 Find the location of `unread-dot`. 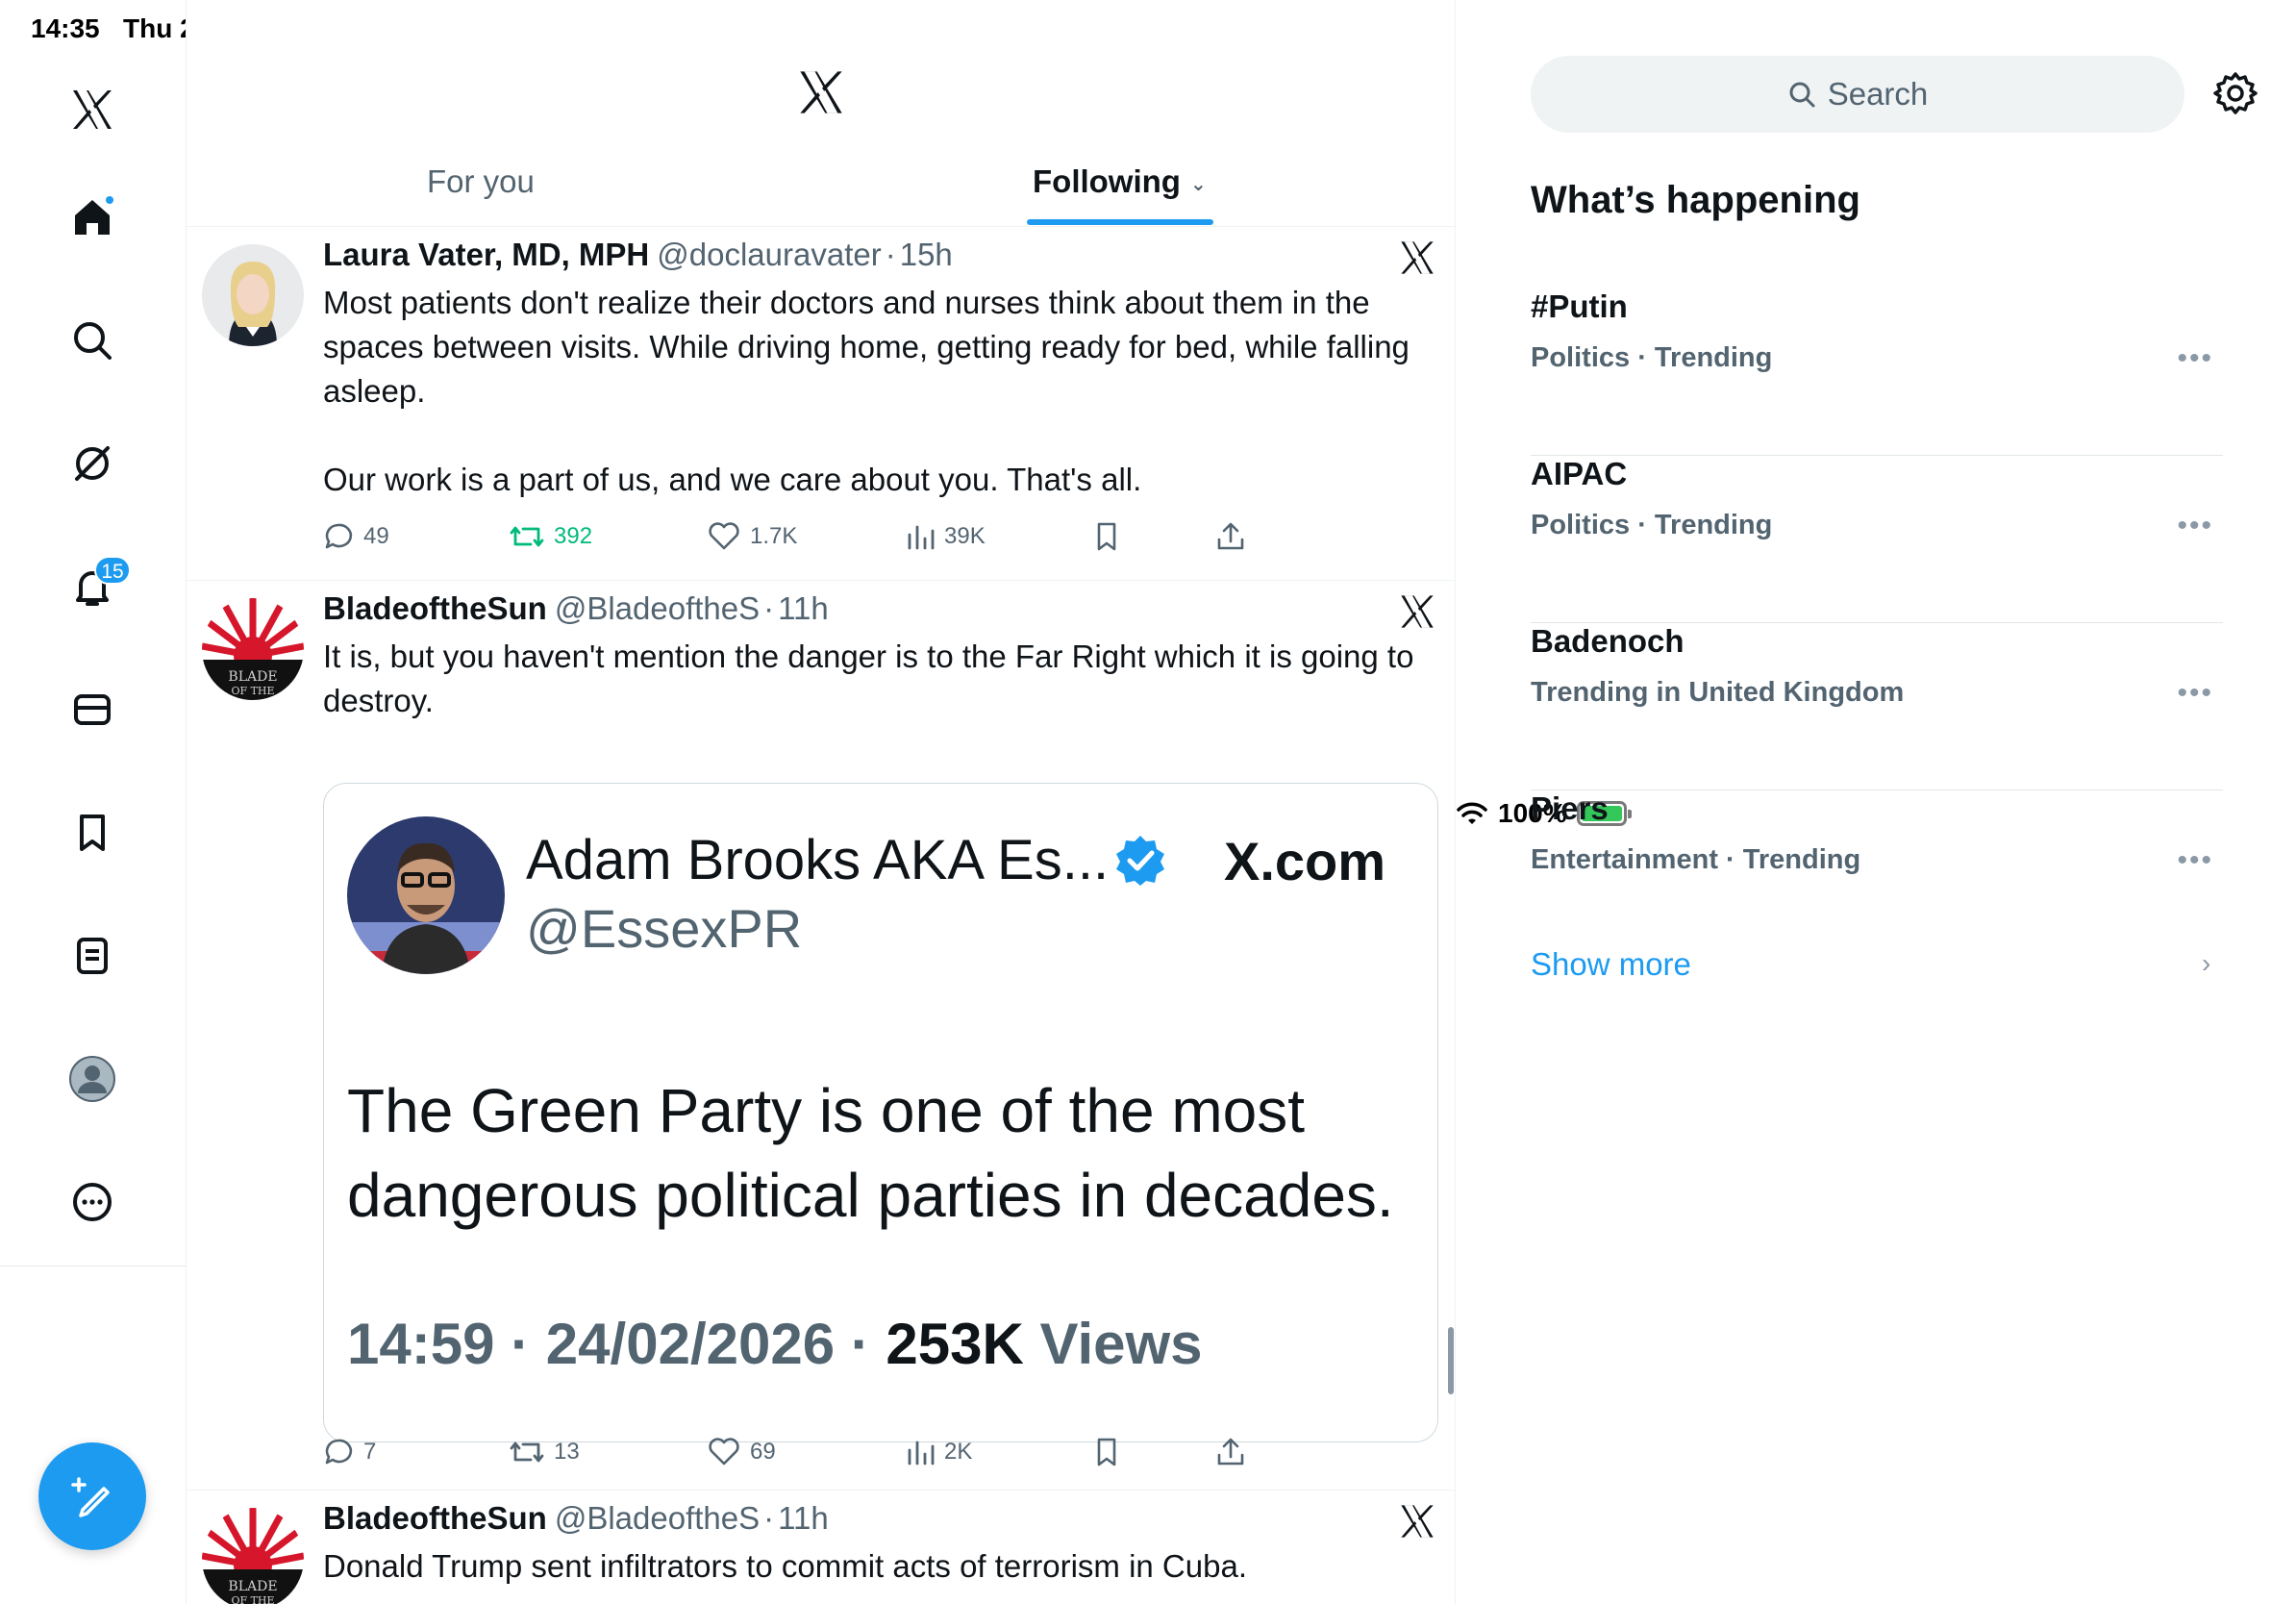

unread-dot is located at coordinates (109, 200).